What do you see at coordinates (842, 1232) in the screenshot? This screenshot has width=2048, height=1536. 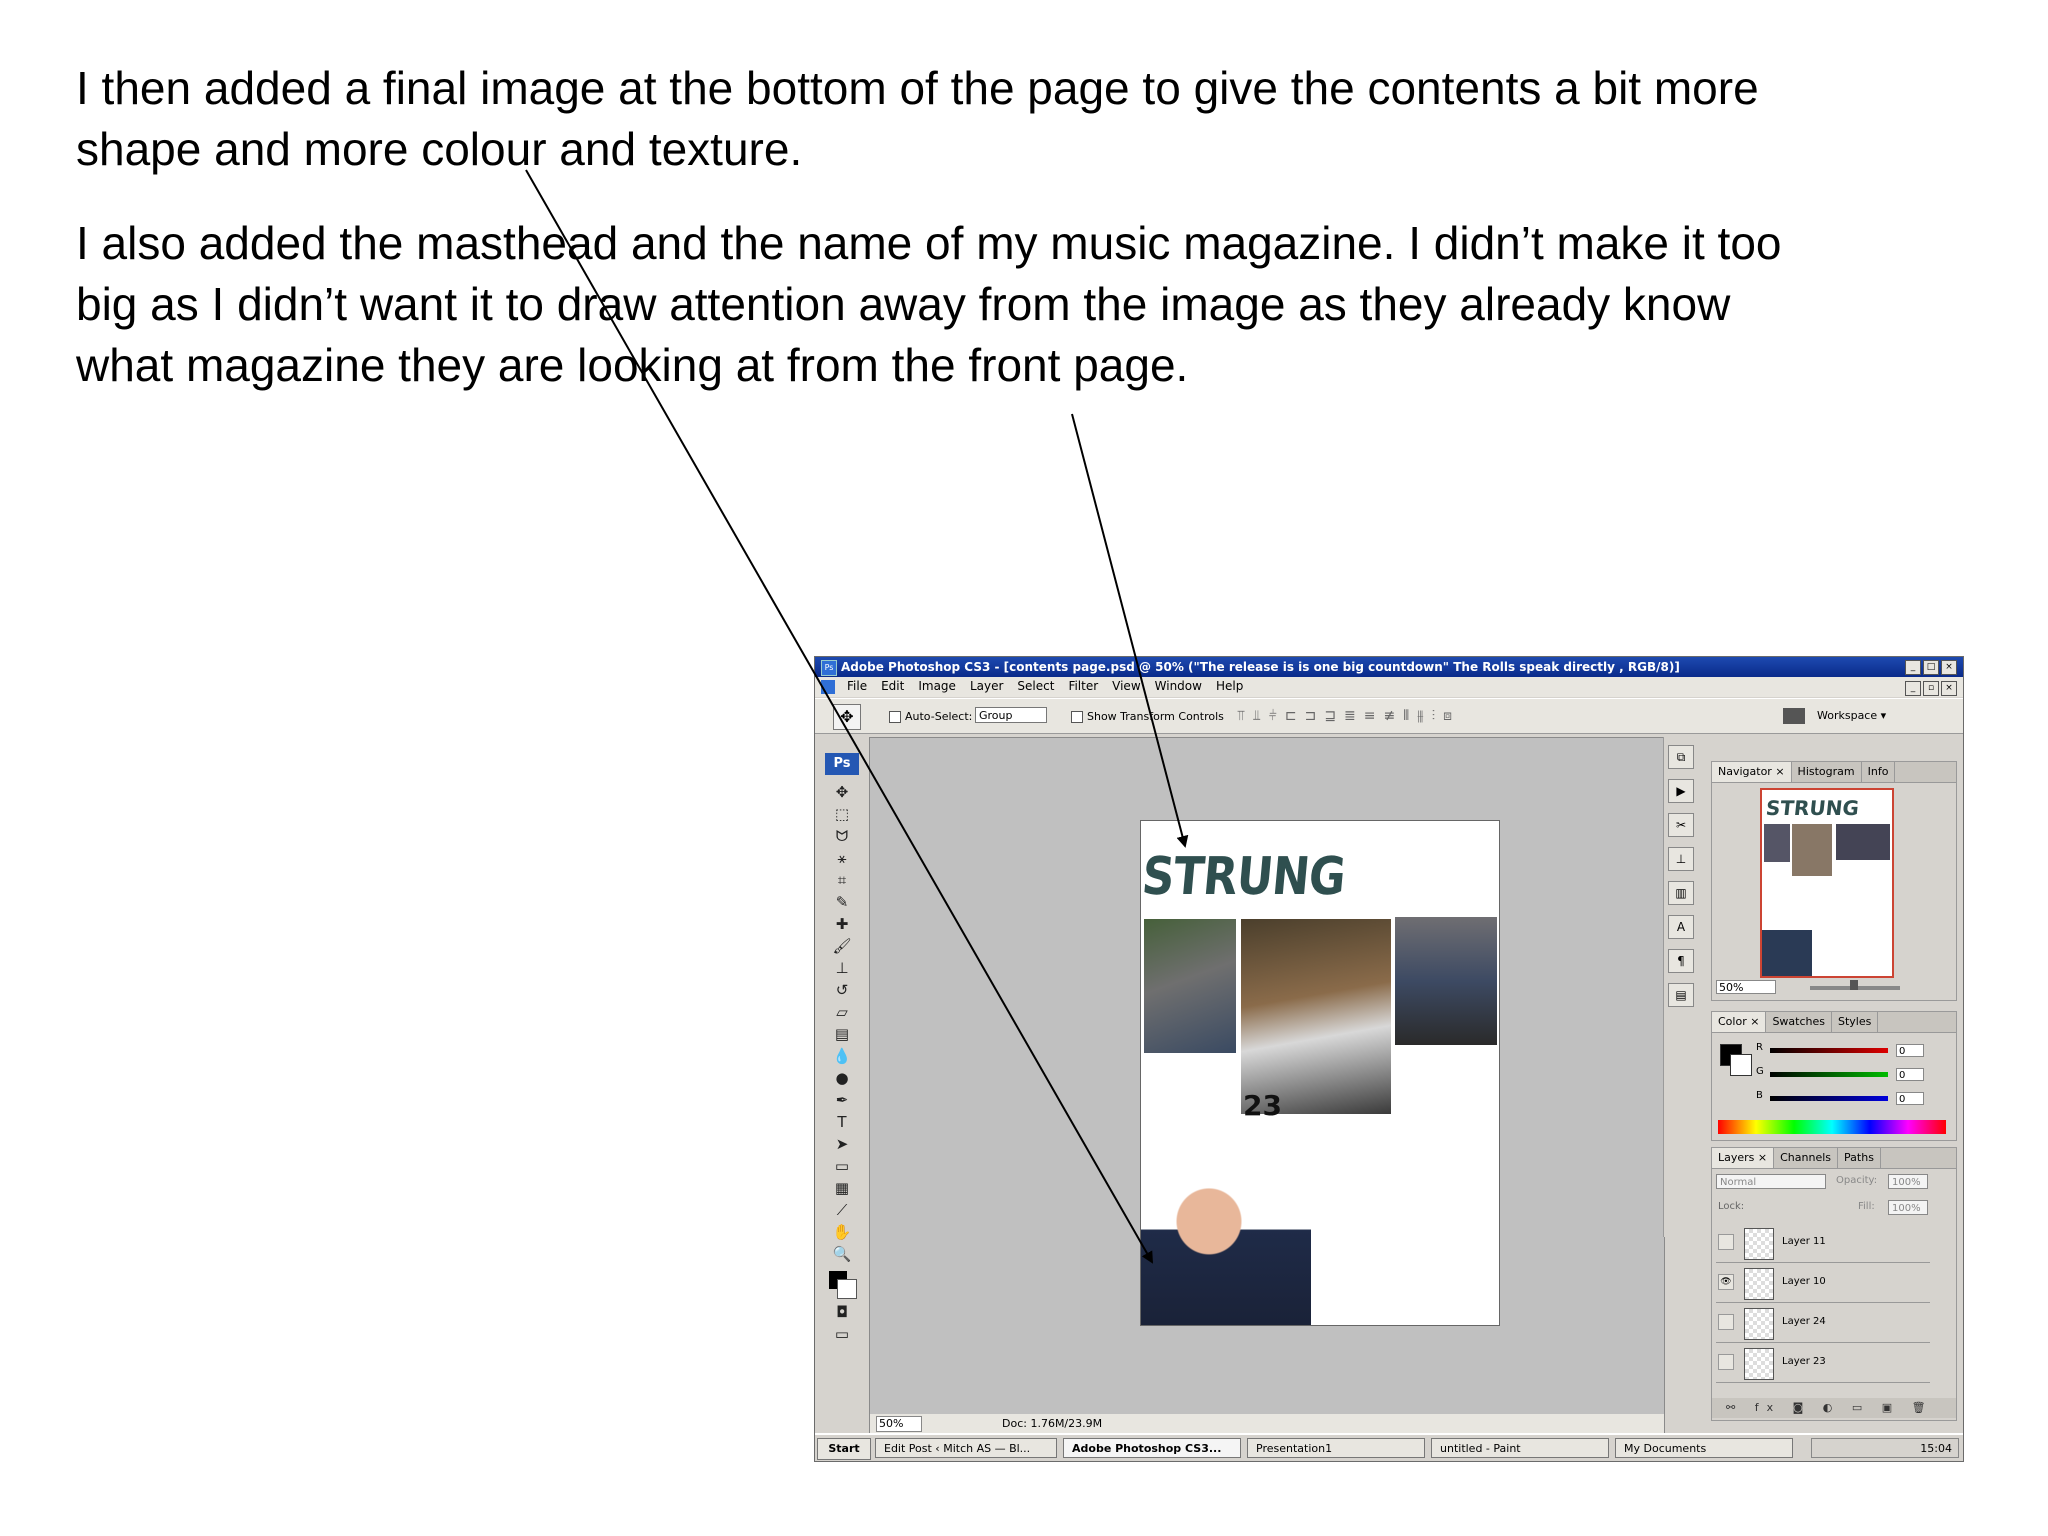 I see `hand-tool-icon: ✋` at bounding box center [842, 1232].